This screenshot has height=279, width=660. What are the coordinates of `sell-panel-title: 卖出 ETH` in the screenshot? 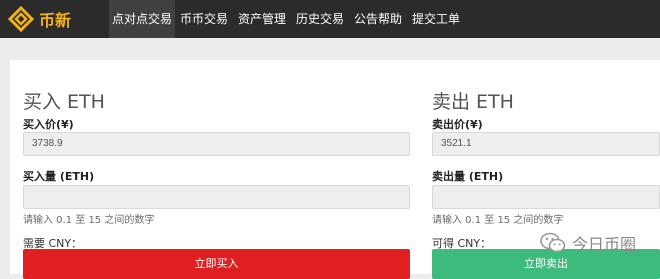 It's located at (473, 102).